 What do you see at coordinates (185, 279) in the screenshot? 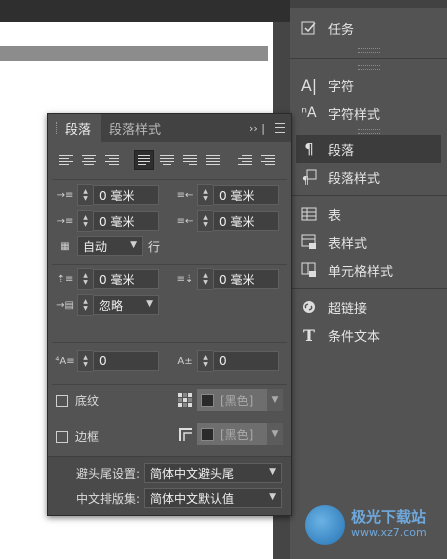
I see `space-after-icon: ≡⇣` at bounding box center [185, 279].